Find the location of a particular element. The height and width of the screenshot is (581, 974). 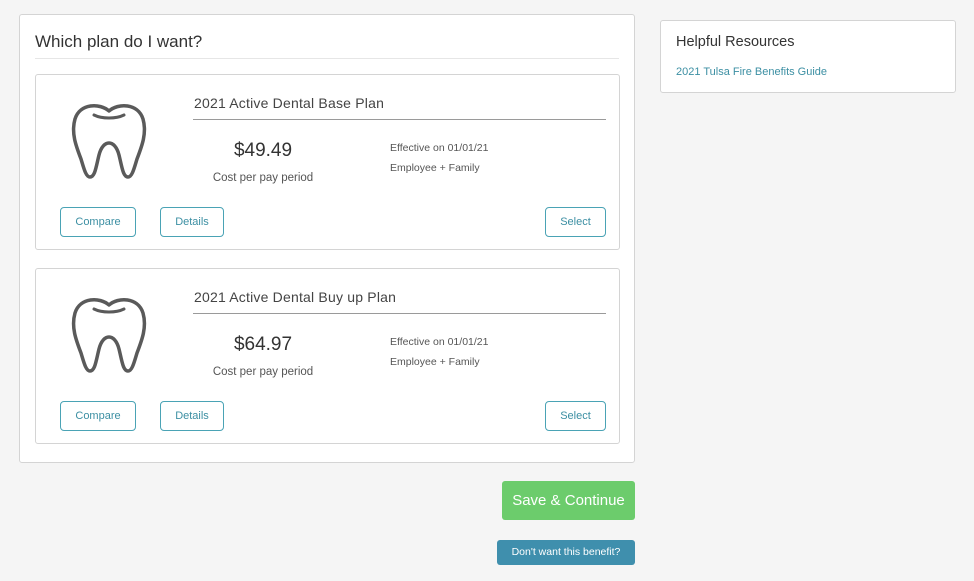

plan-price: $64.97 is located at coordinates (263, 344).